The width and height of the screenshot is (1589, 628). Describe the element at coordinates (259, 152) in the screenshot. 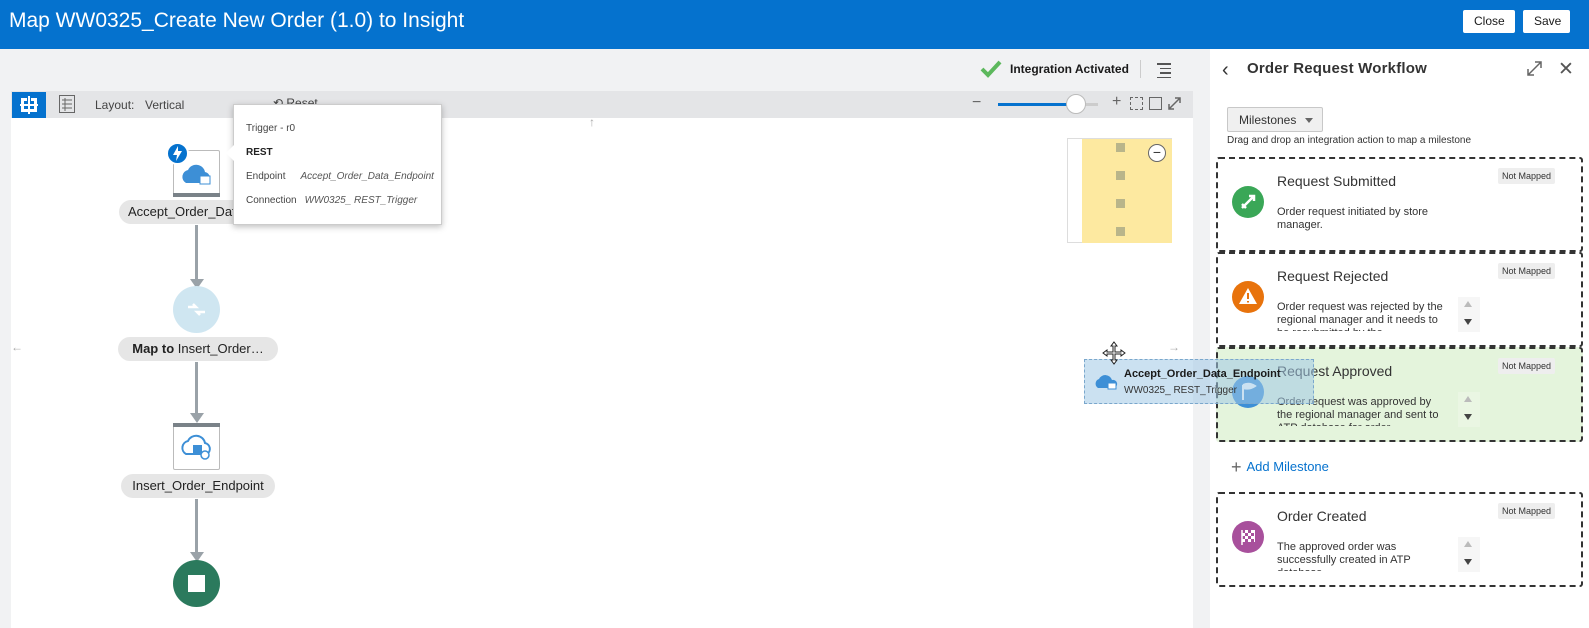

I see `popup-type: REST` at that location.